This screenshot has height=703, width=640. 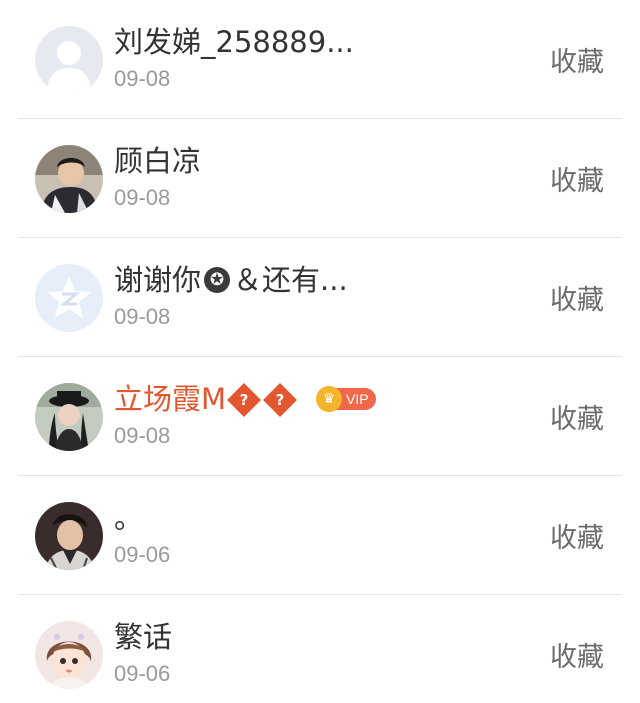 I want to click on user-name: 顾白凉, so click(x=158, y=160).